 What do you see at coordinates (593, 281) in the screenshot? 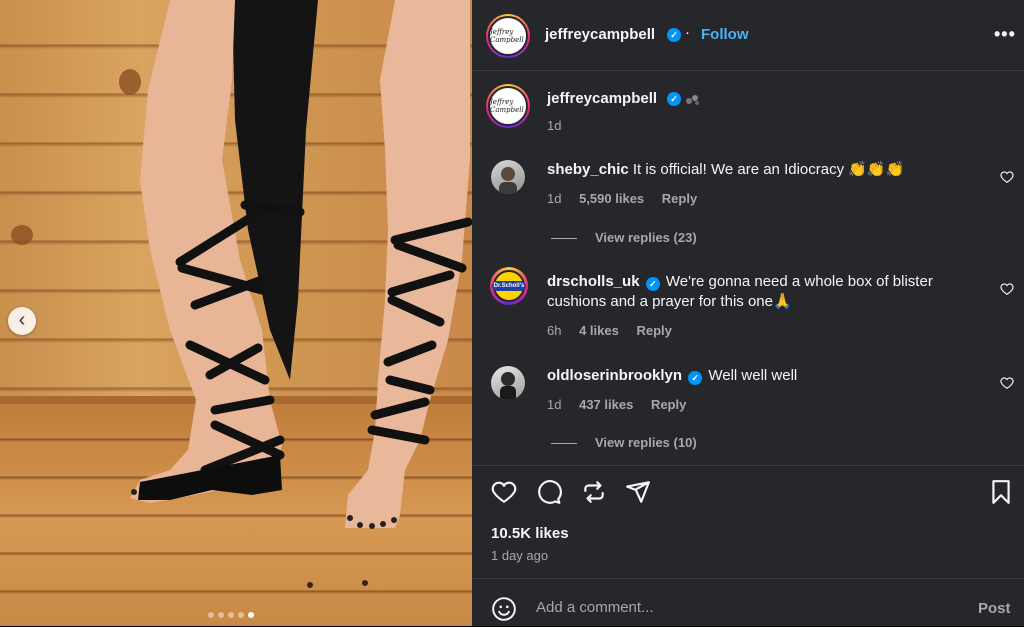
I see `comment-username: drscholls_uk` at bounding box center [593, 281].